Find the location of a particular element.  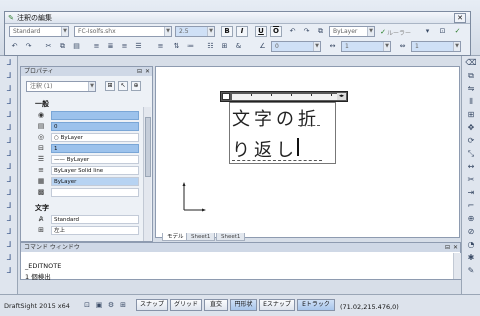

numbering-icon: ≔ is located at coordinates (190, 46).